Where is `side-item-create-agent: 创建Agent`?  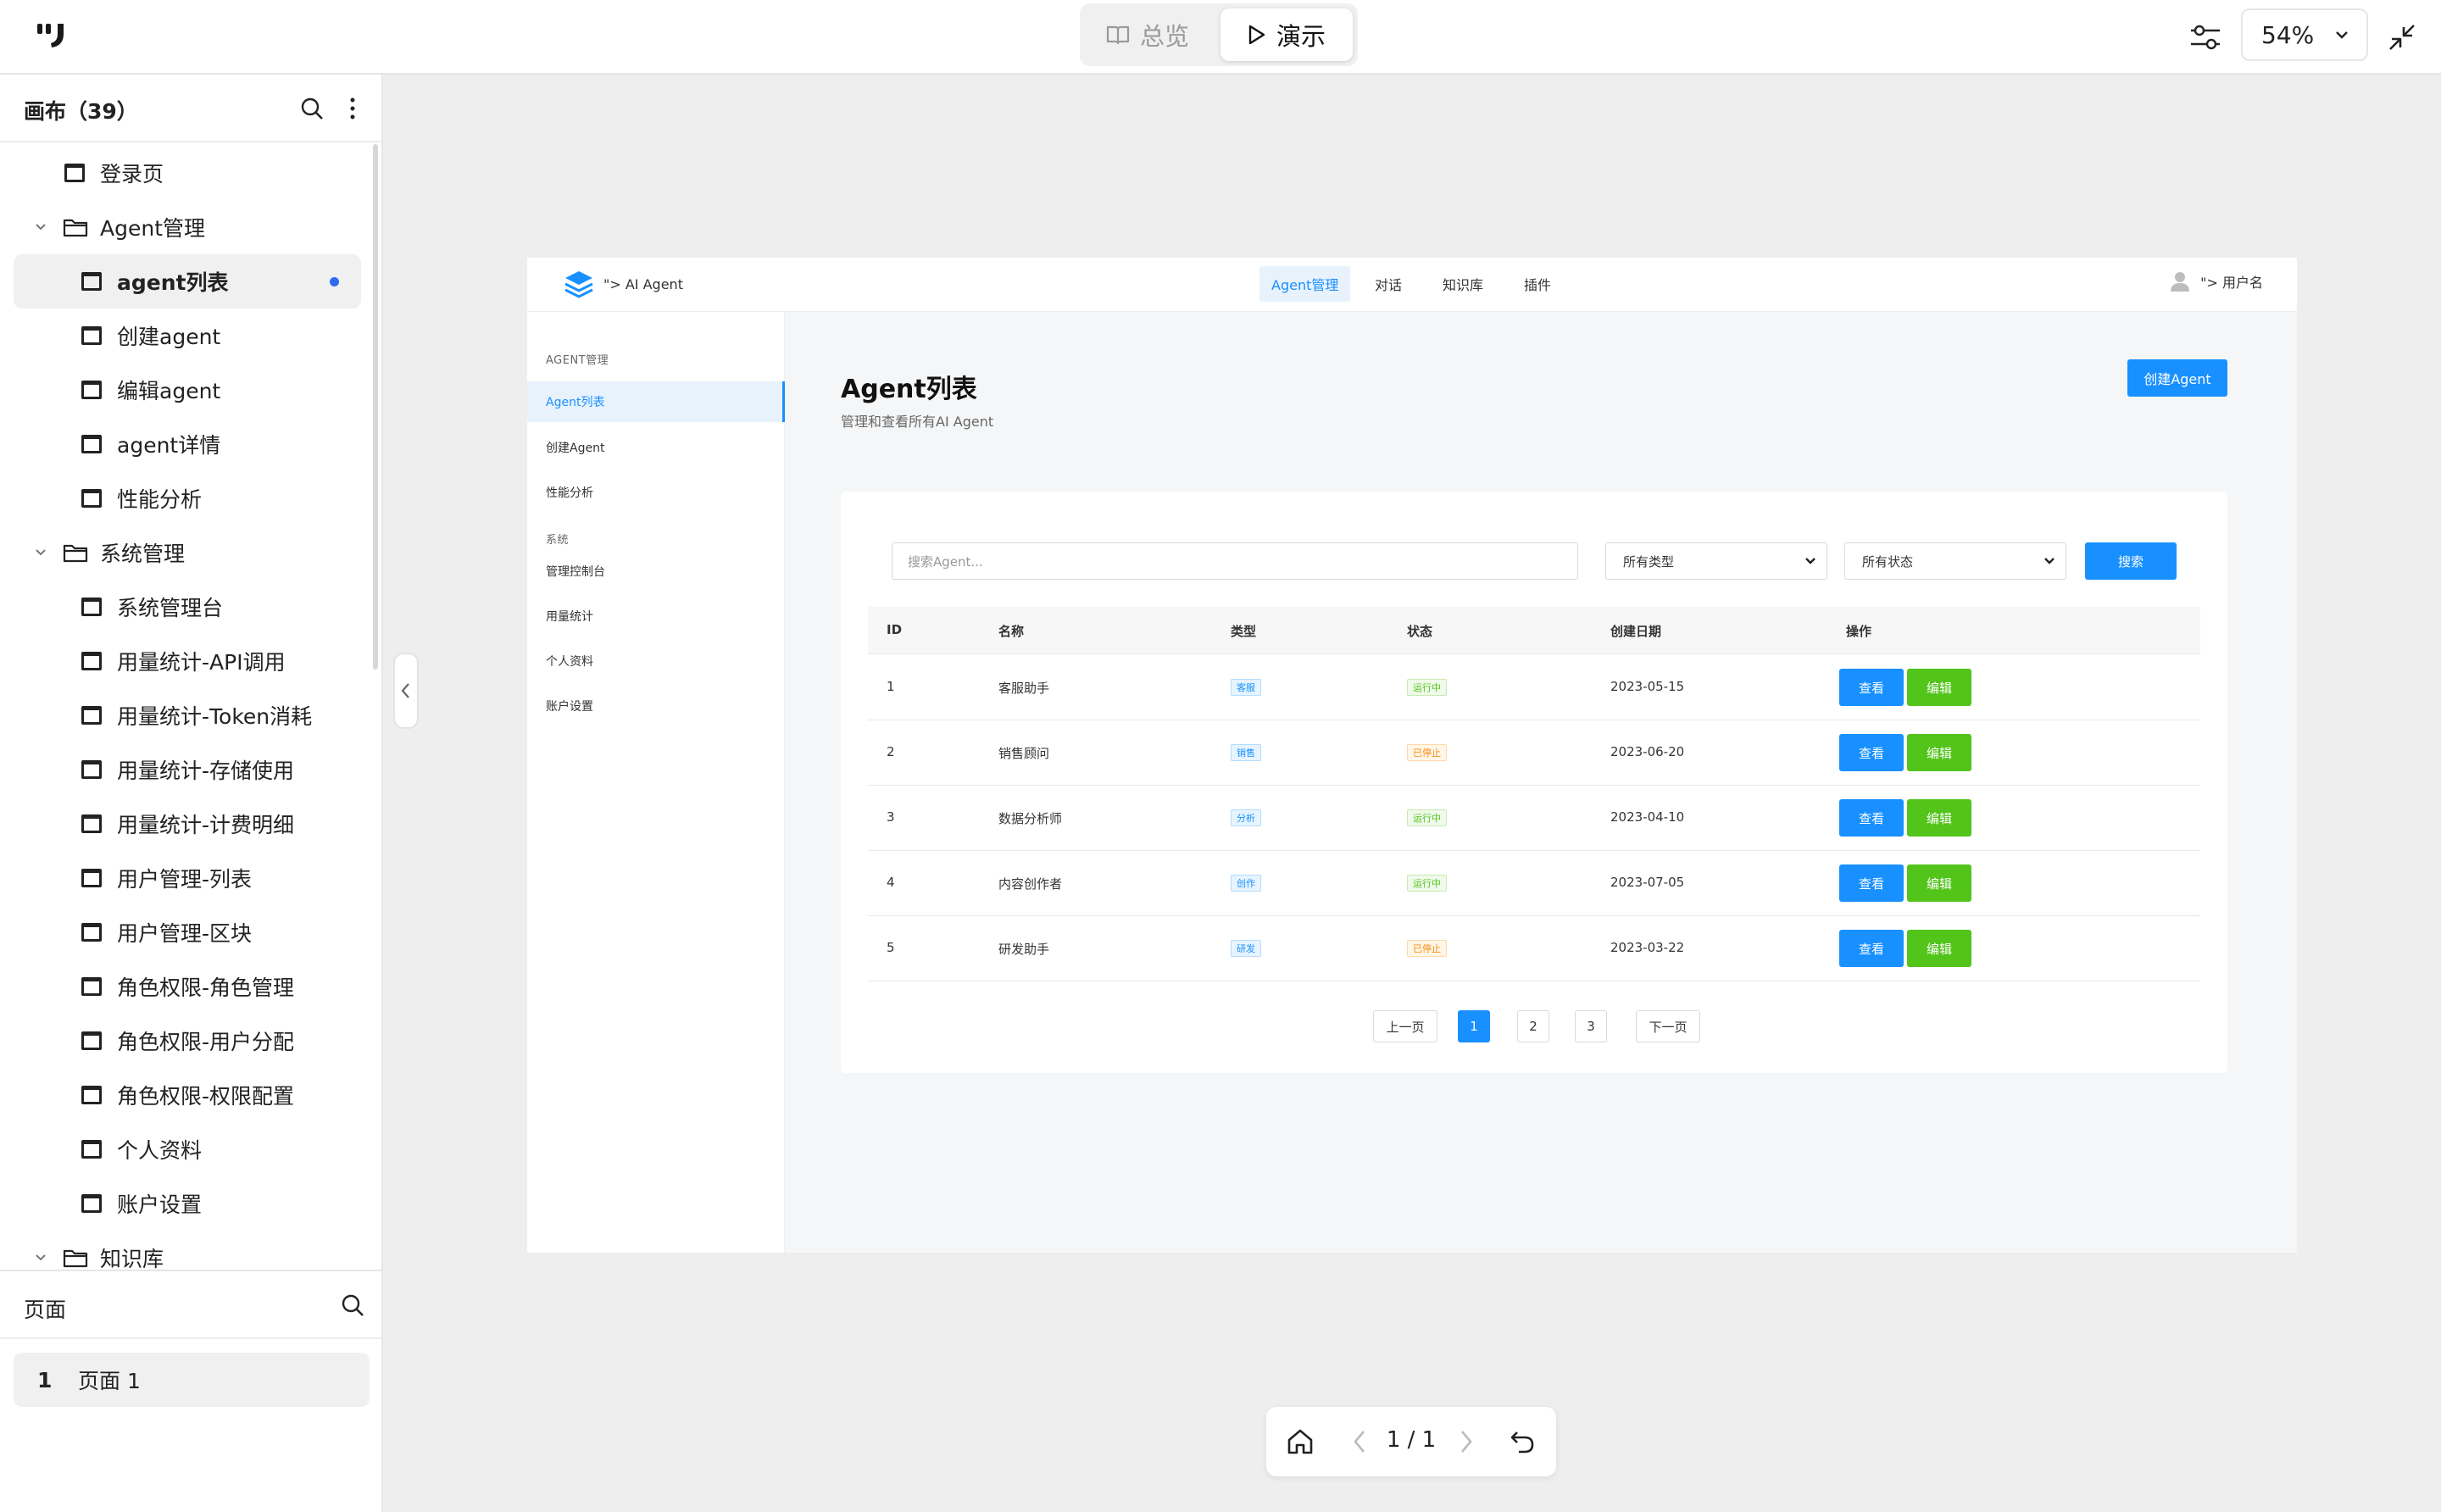
side-item-create-agent: 创建Agent is located at coordinates (656, 448).